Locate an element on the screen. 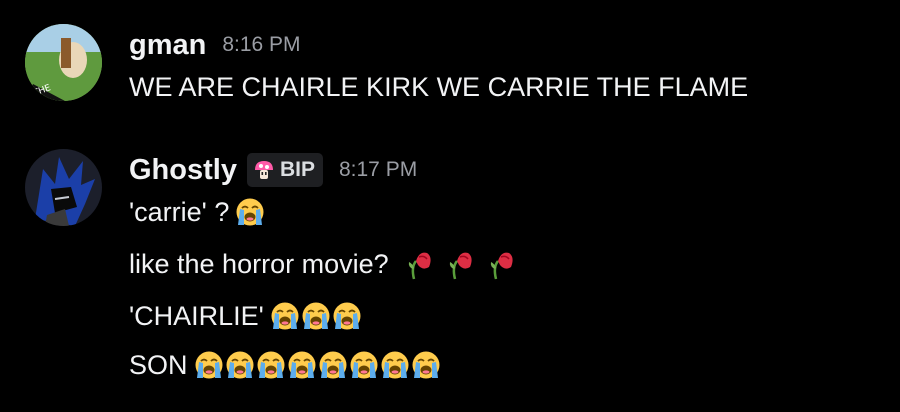  username: Ghostly is located at coordinates (183, 170).